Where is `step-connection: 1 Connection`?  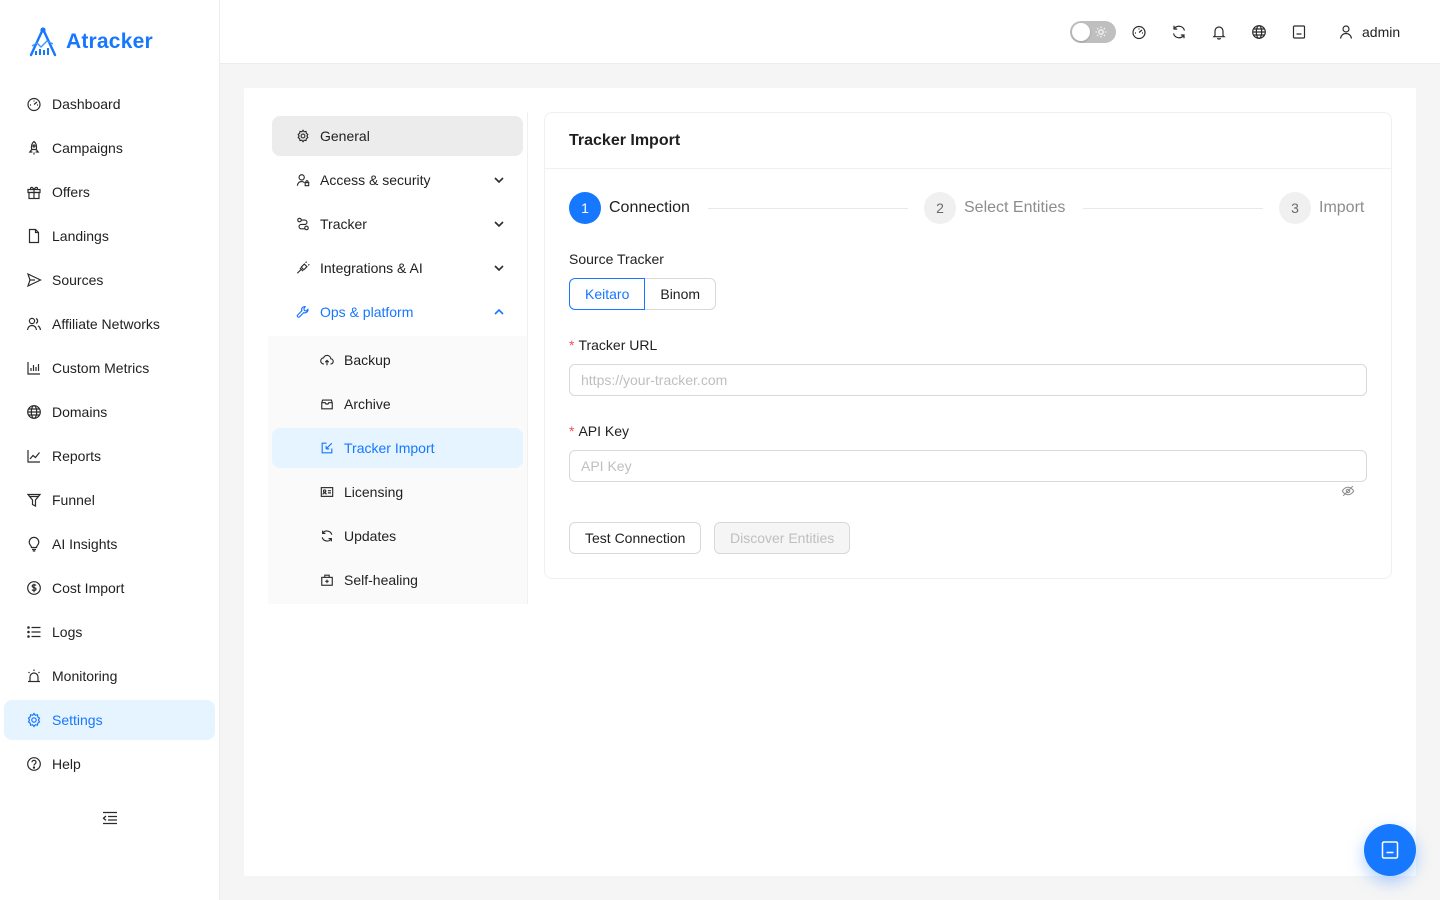 step-connection: 1 Connection is located at coordinates (629, 208).